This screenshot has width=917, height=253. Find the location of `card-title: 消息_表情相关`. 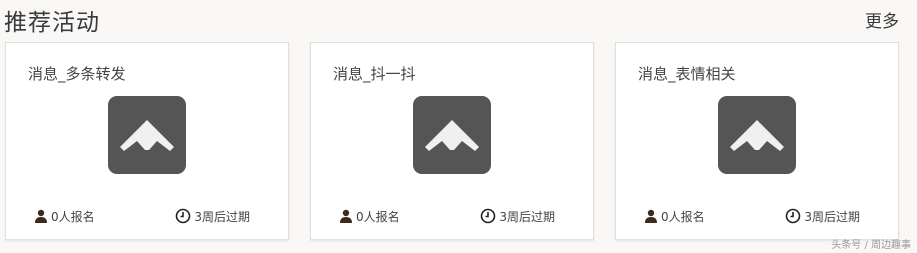

card-title: 消息_表情相关 is located at coordinates (687, 74).